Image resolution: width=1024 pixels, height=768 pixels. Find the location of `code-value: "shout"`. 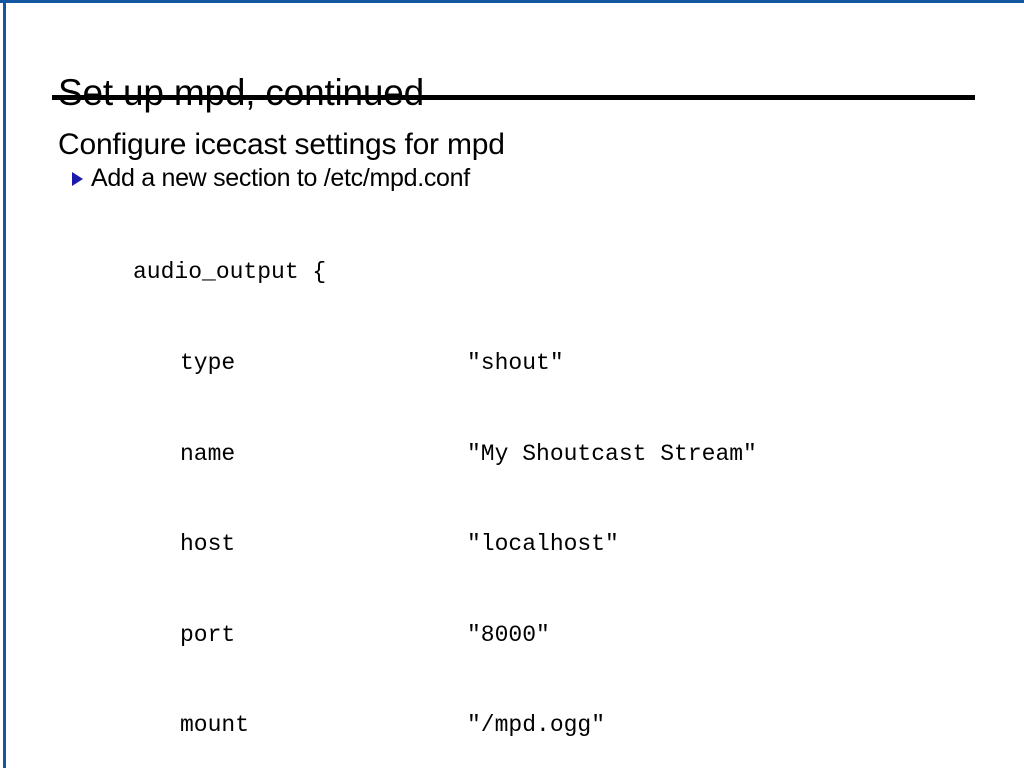

code-value: "shout" is located at coordinates (515, 363).